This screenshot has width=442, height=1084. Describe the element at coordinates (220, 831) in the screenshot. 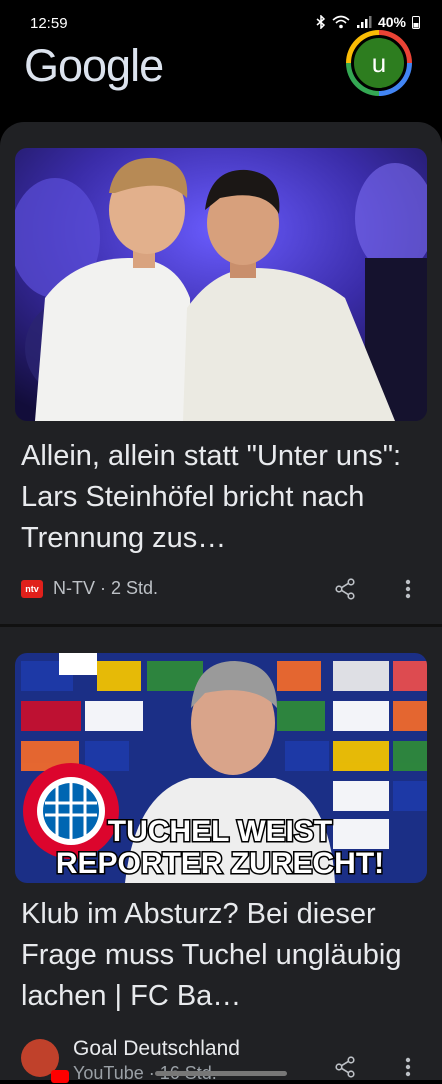

I see `thumbnail-text-line1: TUCHEL WEIST` at that location.